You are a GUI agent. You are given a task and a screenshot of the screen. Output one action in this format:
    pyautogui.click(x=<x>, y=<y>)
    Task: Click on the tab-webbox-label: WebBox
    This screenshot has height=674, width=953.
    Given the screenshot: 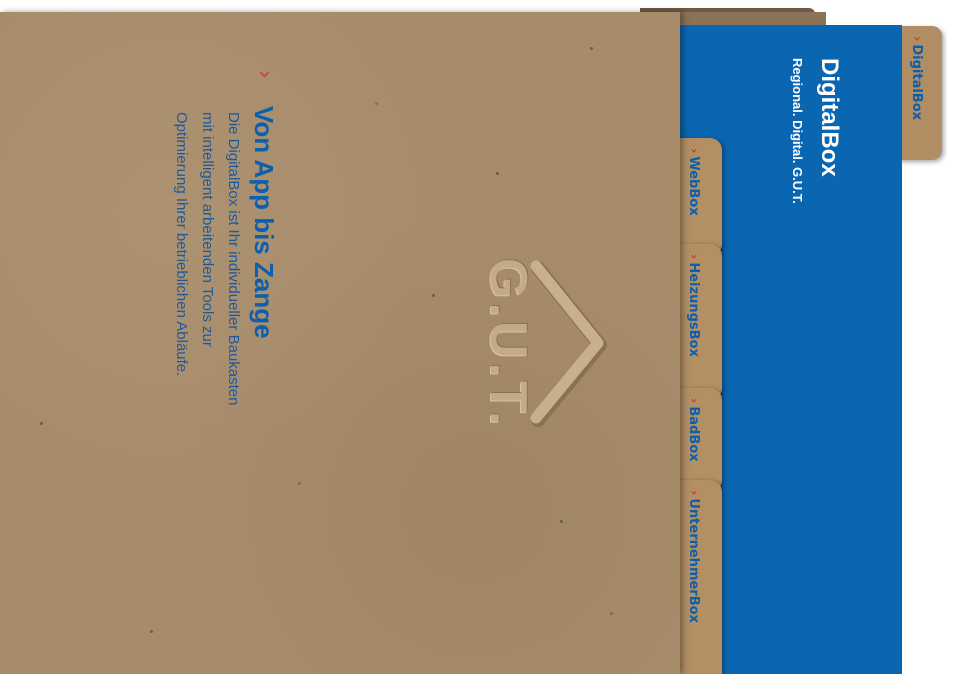 What is the action you would take?
    pyautogui.click(x=693, y=186)
    